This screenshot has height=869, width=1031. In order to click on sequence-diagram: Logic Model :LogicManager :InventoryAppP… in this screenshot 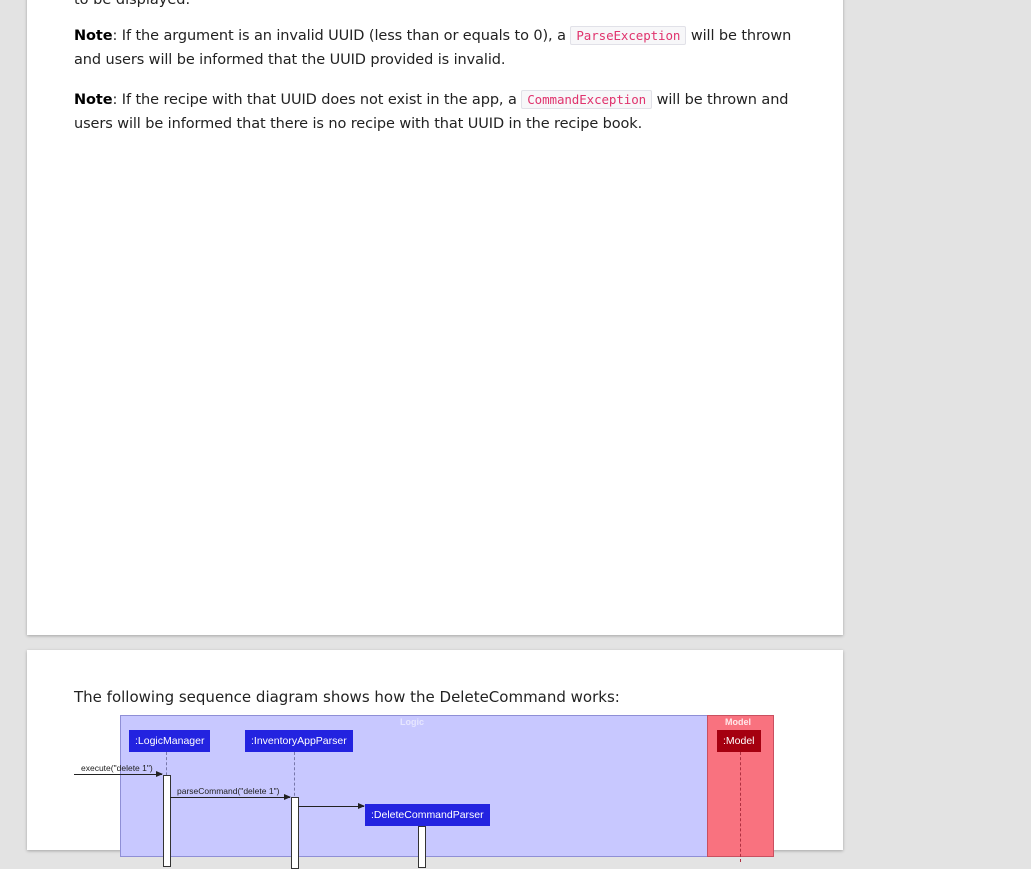, I will do `click(435, 792)`.